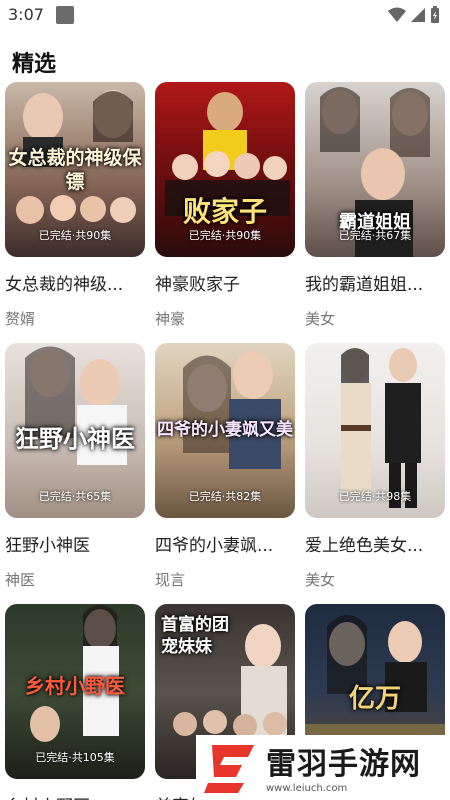 The width and height of the screenshot is (450, 800). I want to click on drama-title: 乡村小野医, so click(75, 796).